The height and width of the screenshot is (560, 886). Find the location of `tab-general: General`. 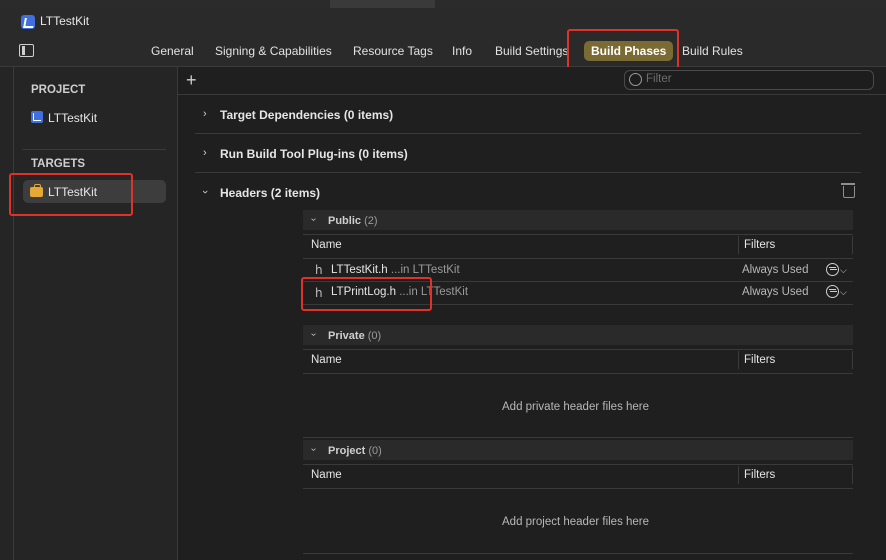

tab-general: General is located at coordinates (172, 51).